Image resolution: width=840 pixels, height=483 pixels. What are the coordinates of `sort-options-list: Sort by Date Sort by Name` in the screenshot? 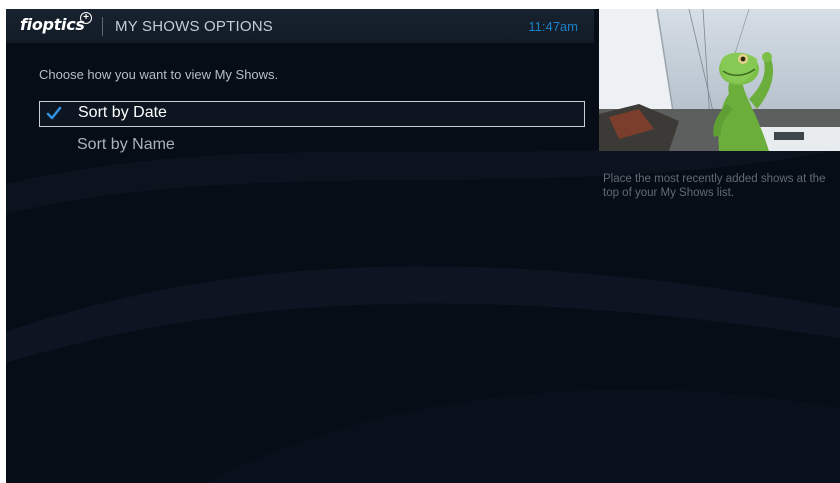 It's located at (312, 133).